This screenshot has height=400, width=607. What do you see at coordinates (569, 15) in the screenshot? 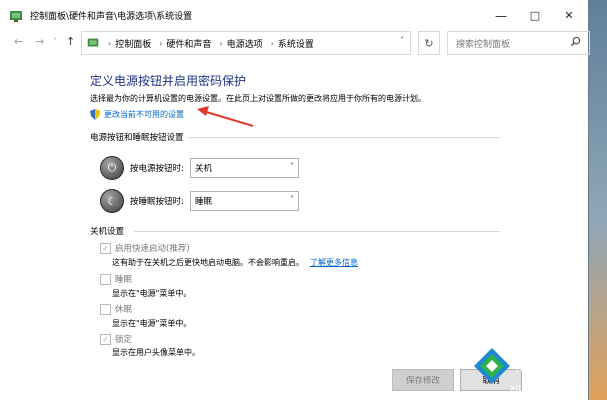
I see `close-button: ✕` at bounding box center [569, 15].